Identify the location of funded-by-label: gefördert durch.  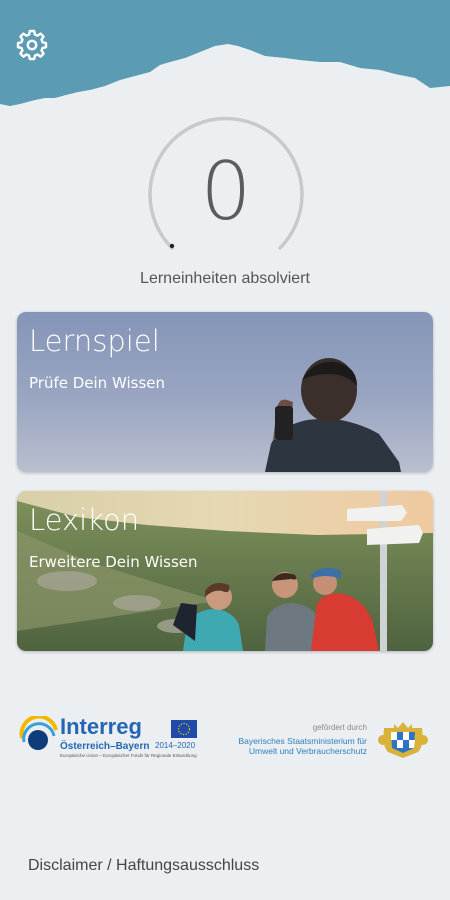
(339, 727).